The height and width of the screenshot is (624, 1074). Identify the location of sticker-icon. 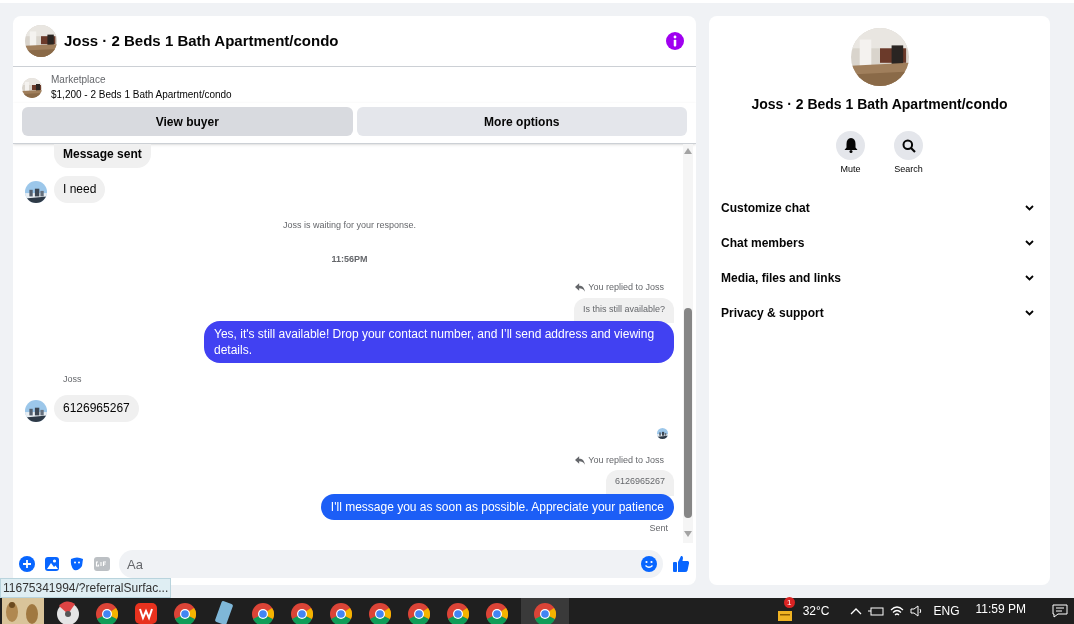
(77, 564).